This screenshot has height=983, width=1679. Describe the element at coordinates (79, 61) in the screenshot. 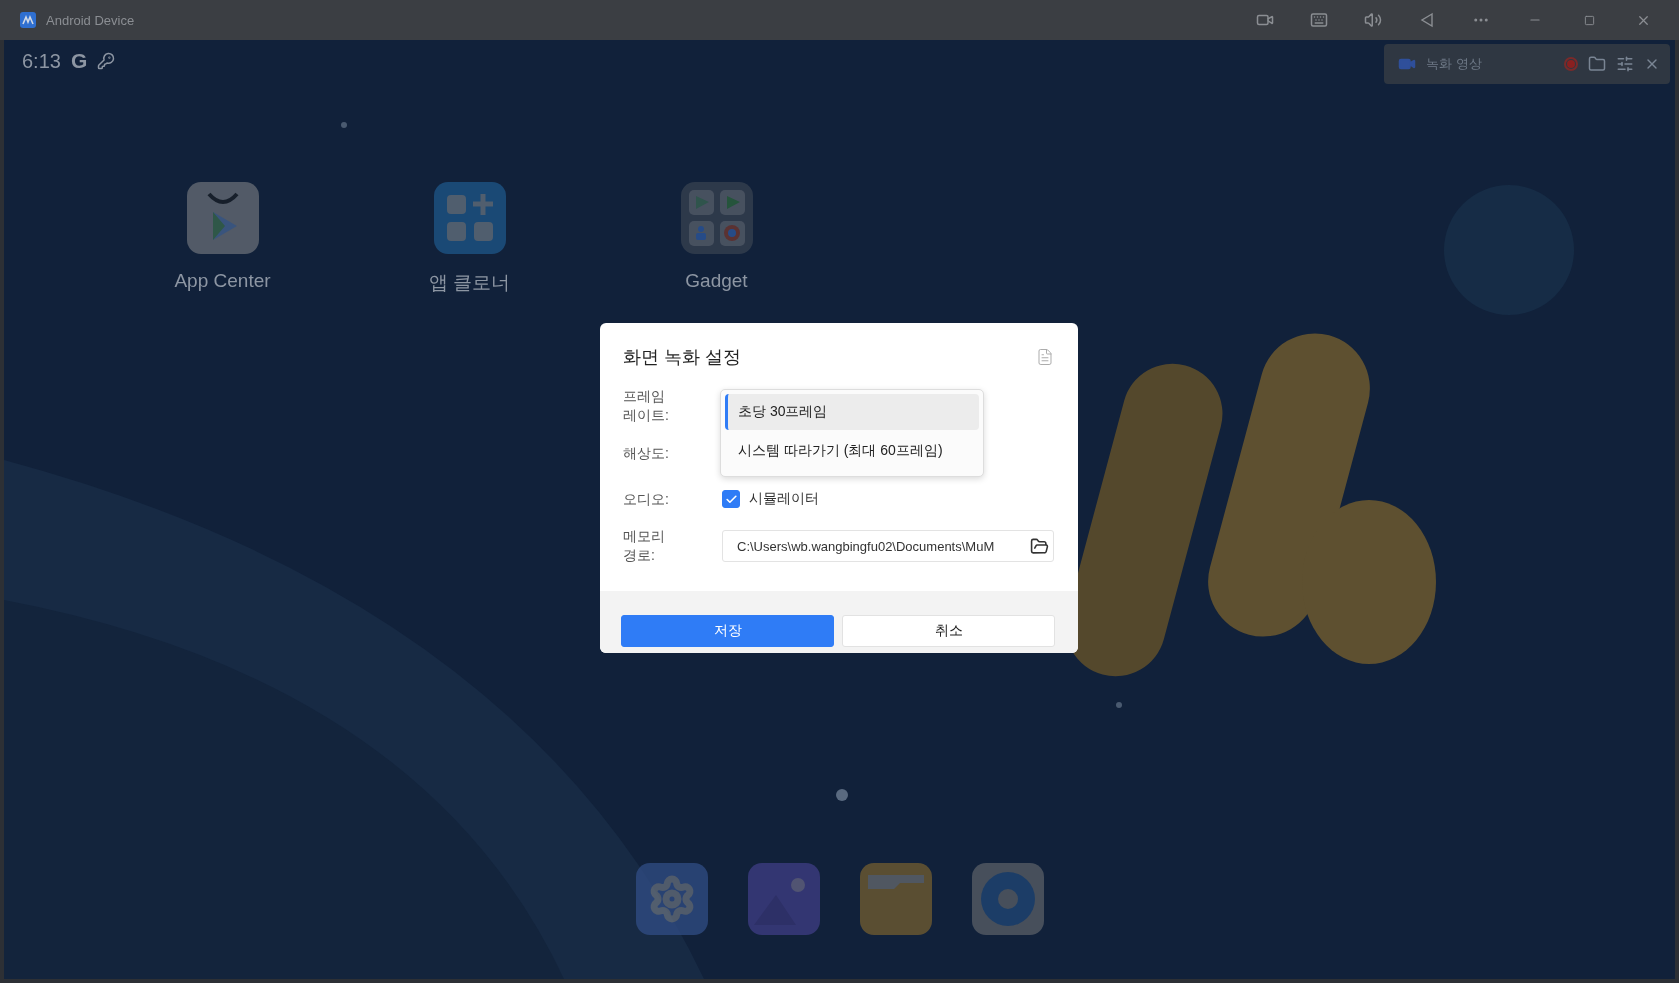

I see `account-mark: G` at that location.